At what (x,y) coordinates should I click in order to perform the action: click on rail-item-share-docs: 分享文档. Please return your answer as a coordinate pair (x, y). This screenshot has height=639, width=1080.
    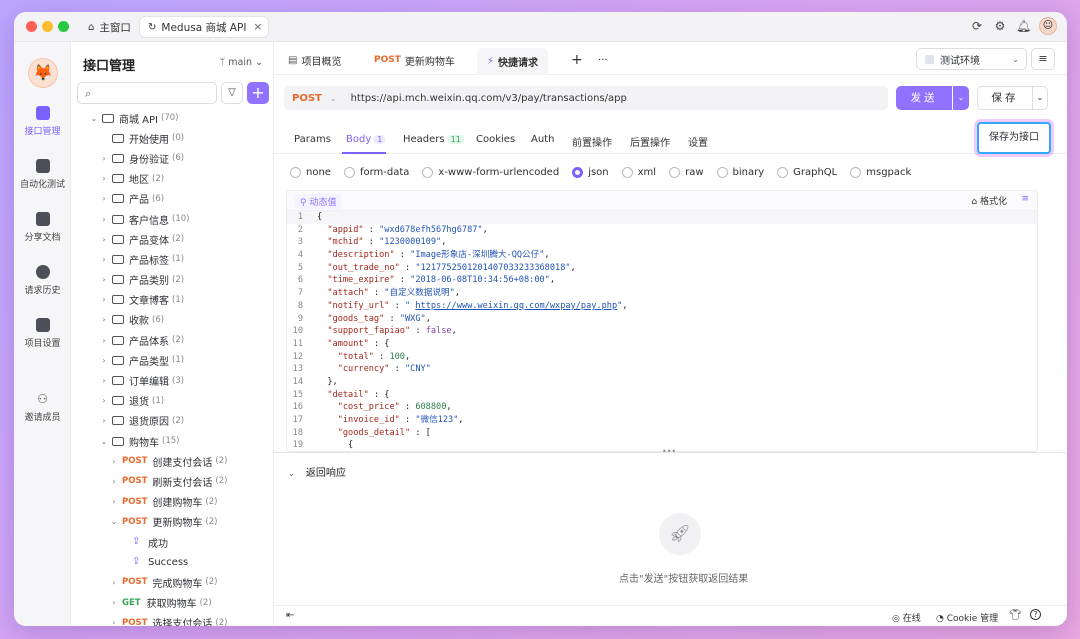
    Looking at the image, I should click on (42, 227).